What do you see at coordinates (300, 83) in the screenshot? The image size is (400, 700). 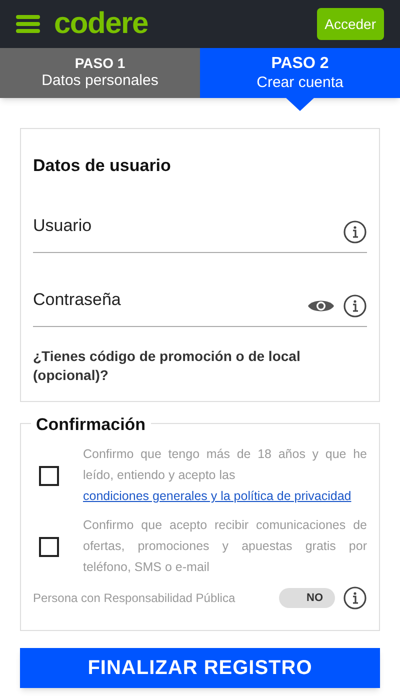 I see `step-subtitle: Crear cuenta` at bounding box center [300, 83].